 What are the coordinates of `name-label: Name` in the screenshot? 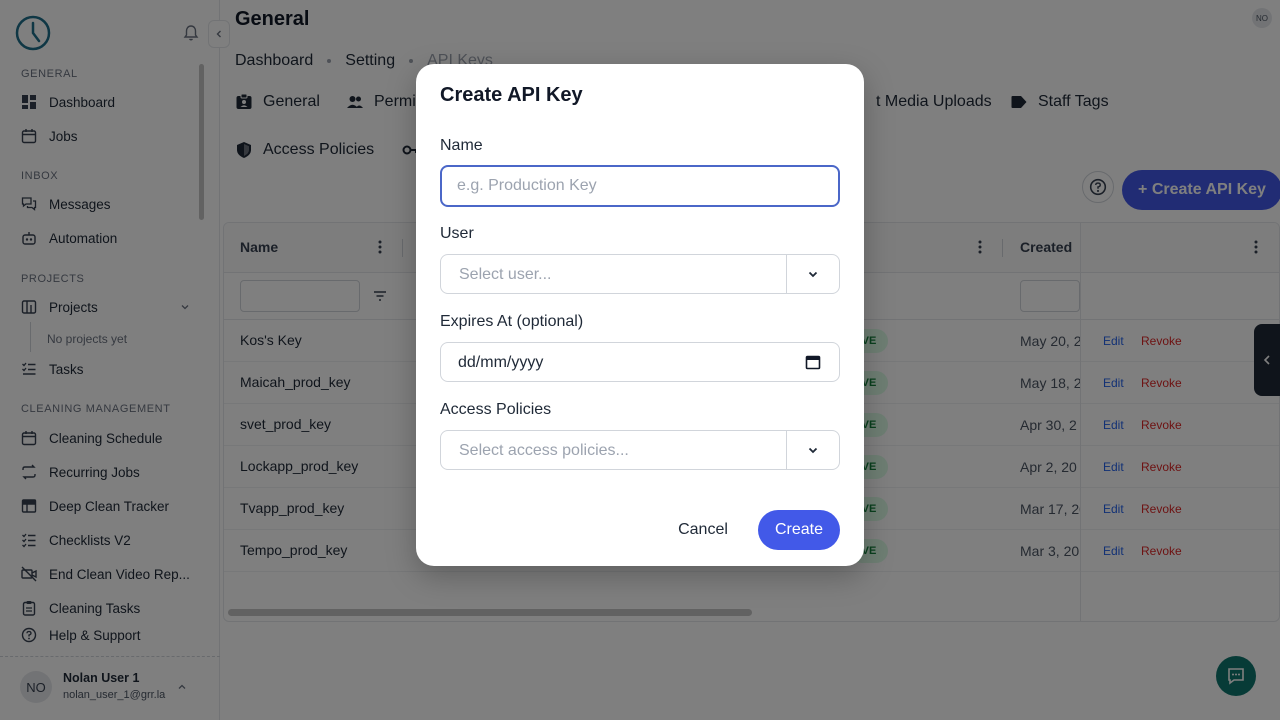 It's located at (461, 145).